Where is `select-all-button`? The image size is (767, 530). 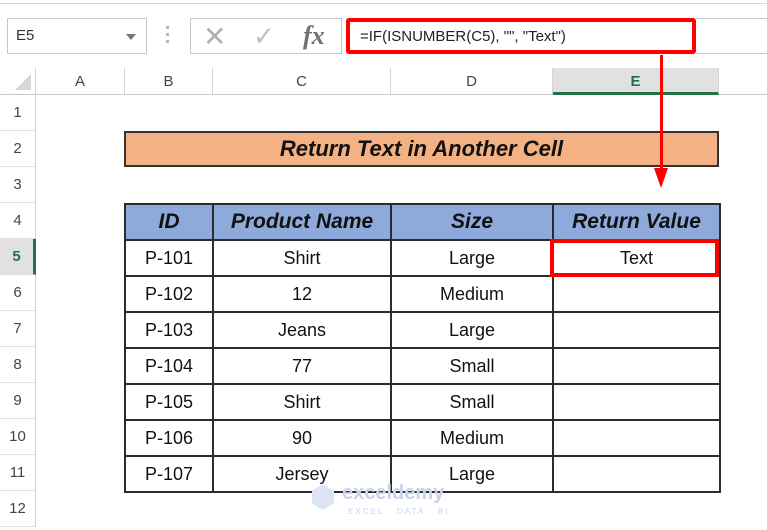
select-all-button is located at coordinates (18, 81).